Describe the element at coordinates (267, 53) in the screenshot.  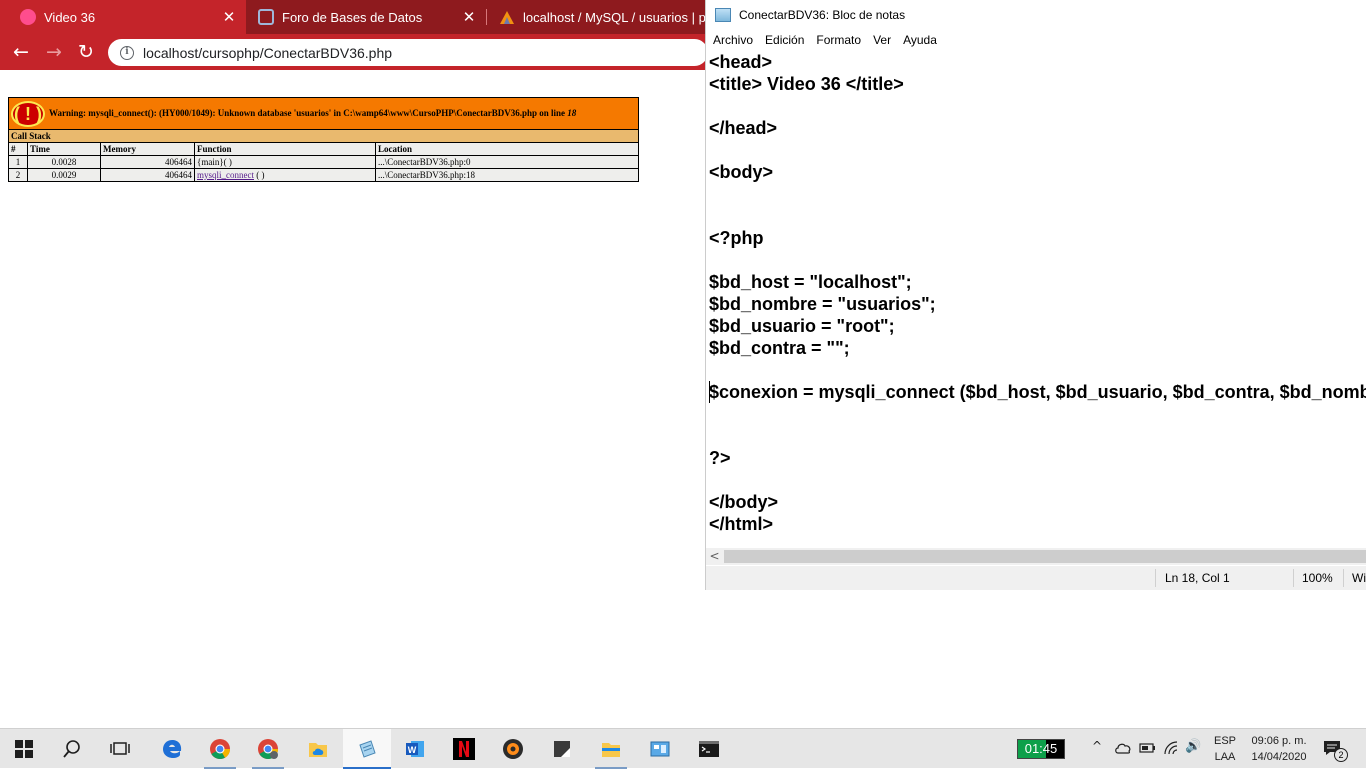
I see `url-text: localhost/cursophp/ConectarBDV36.php` at that location.